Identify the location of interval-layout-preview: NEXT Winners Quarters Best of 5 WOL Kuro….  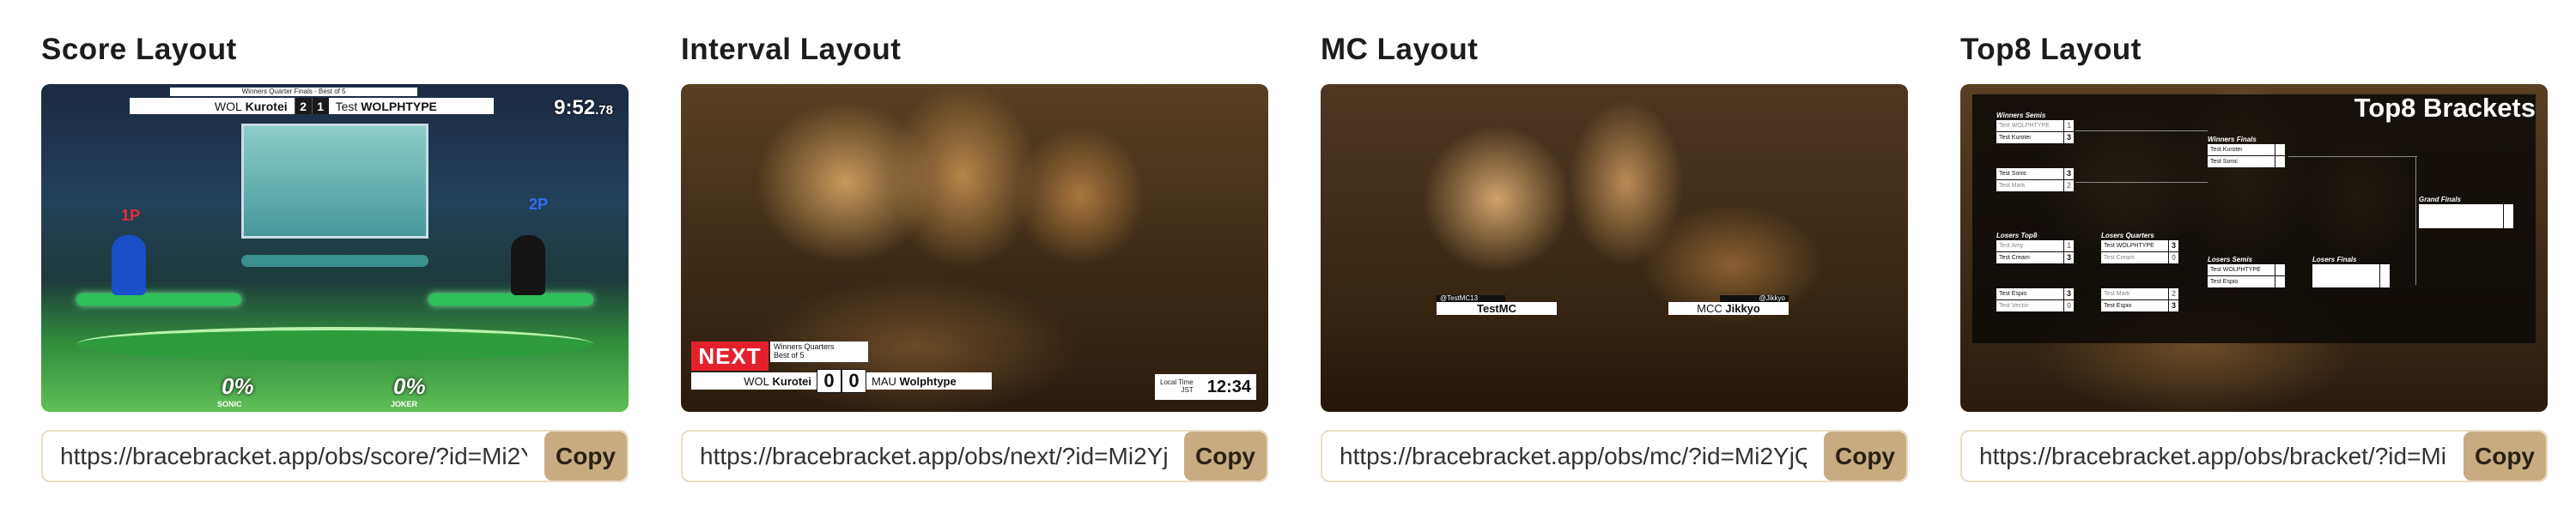
(974, 248).